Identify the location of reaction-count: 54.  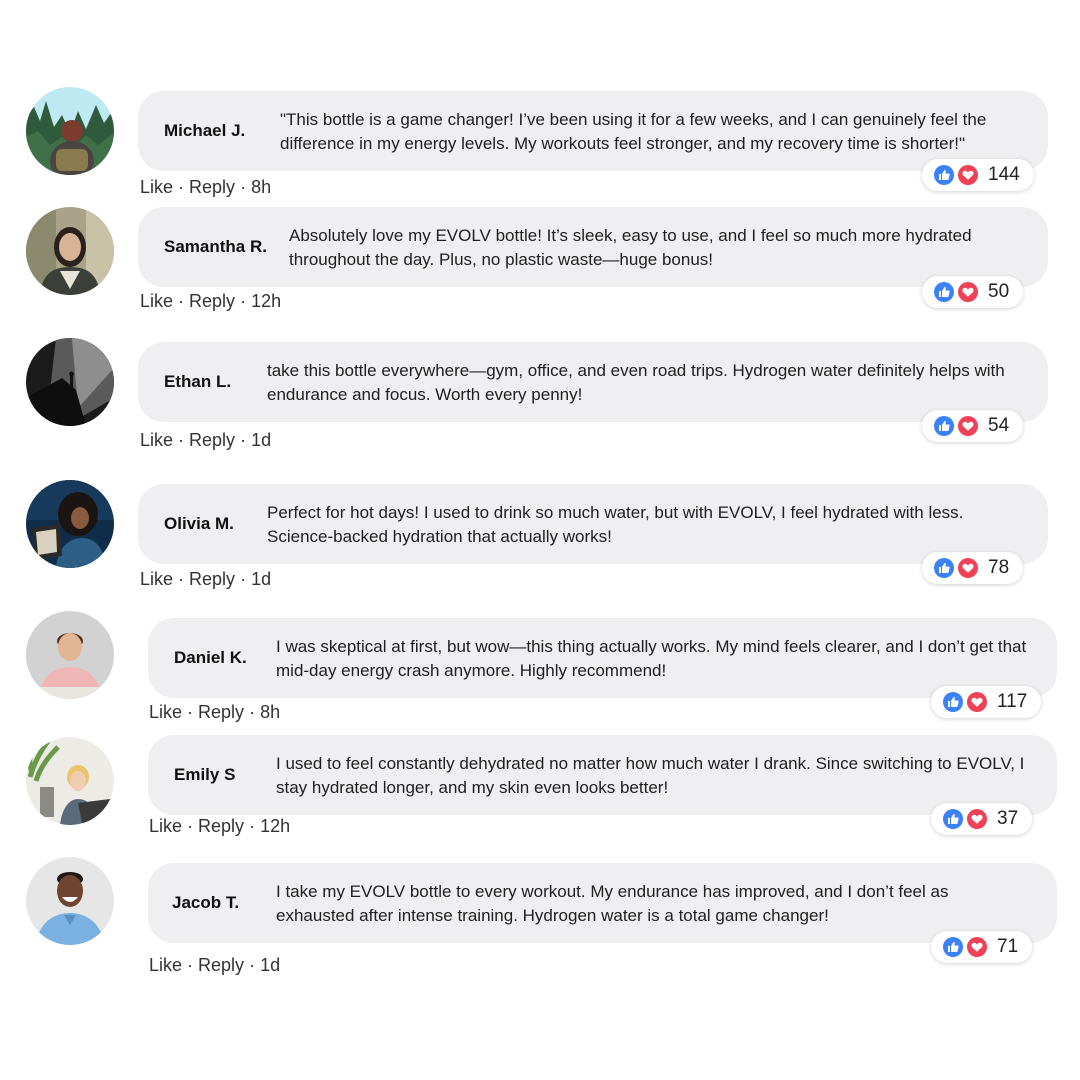
(999, 425).